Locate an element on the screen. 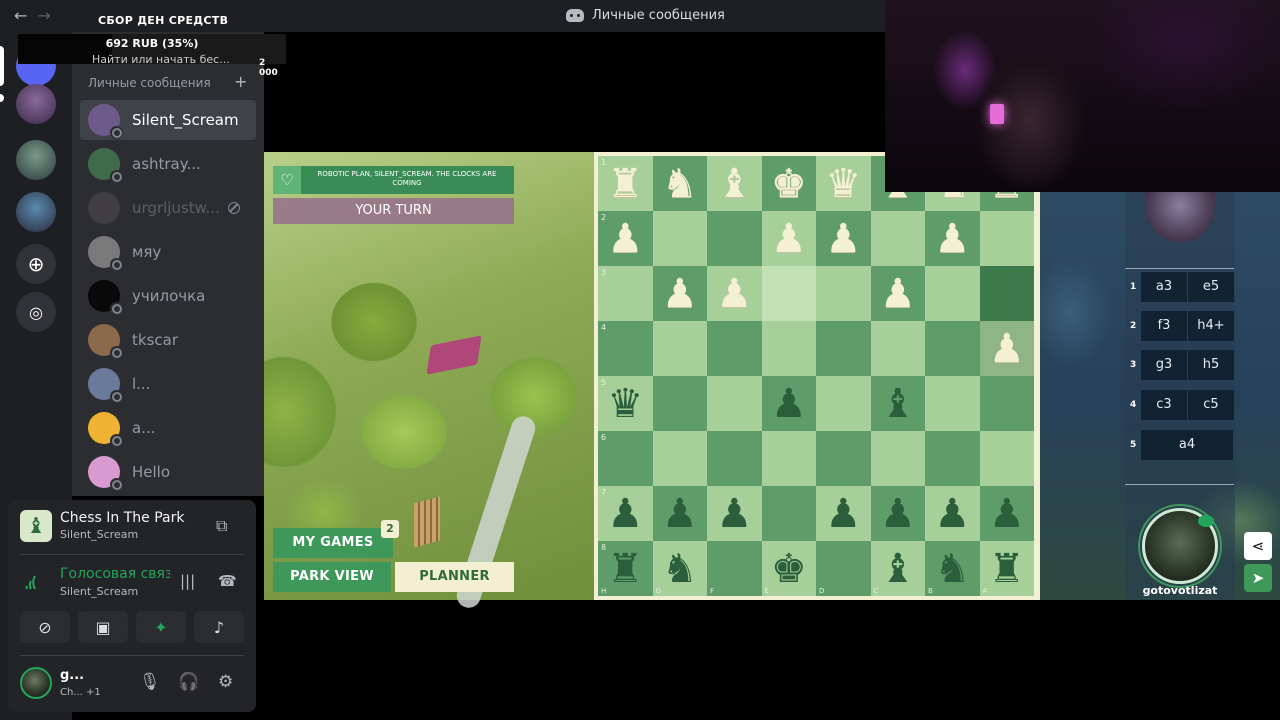  white-bishop-icon: ♝ is located at coordinates (734, 184).